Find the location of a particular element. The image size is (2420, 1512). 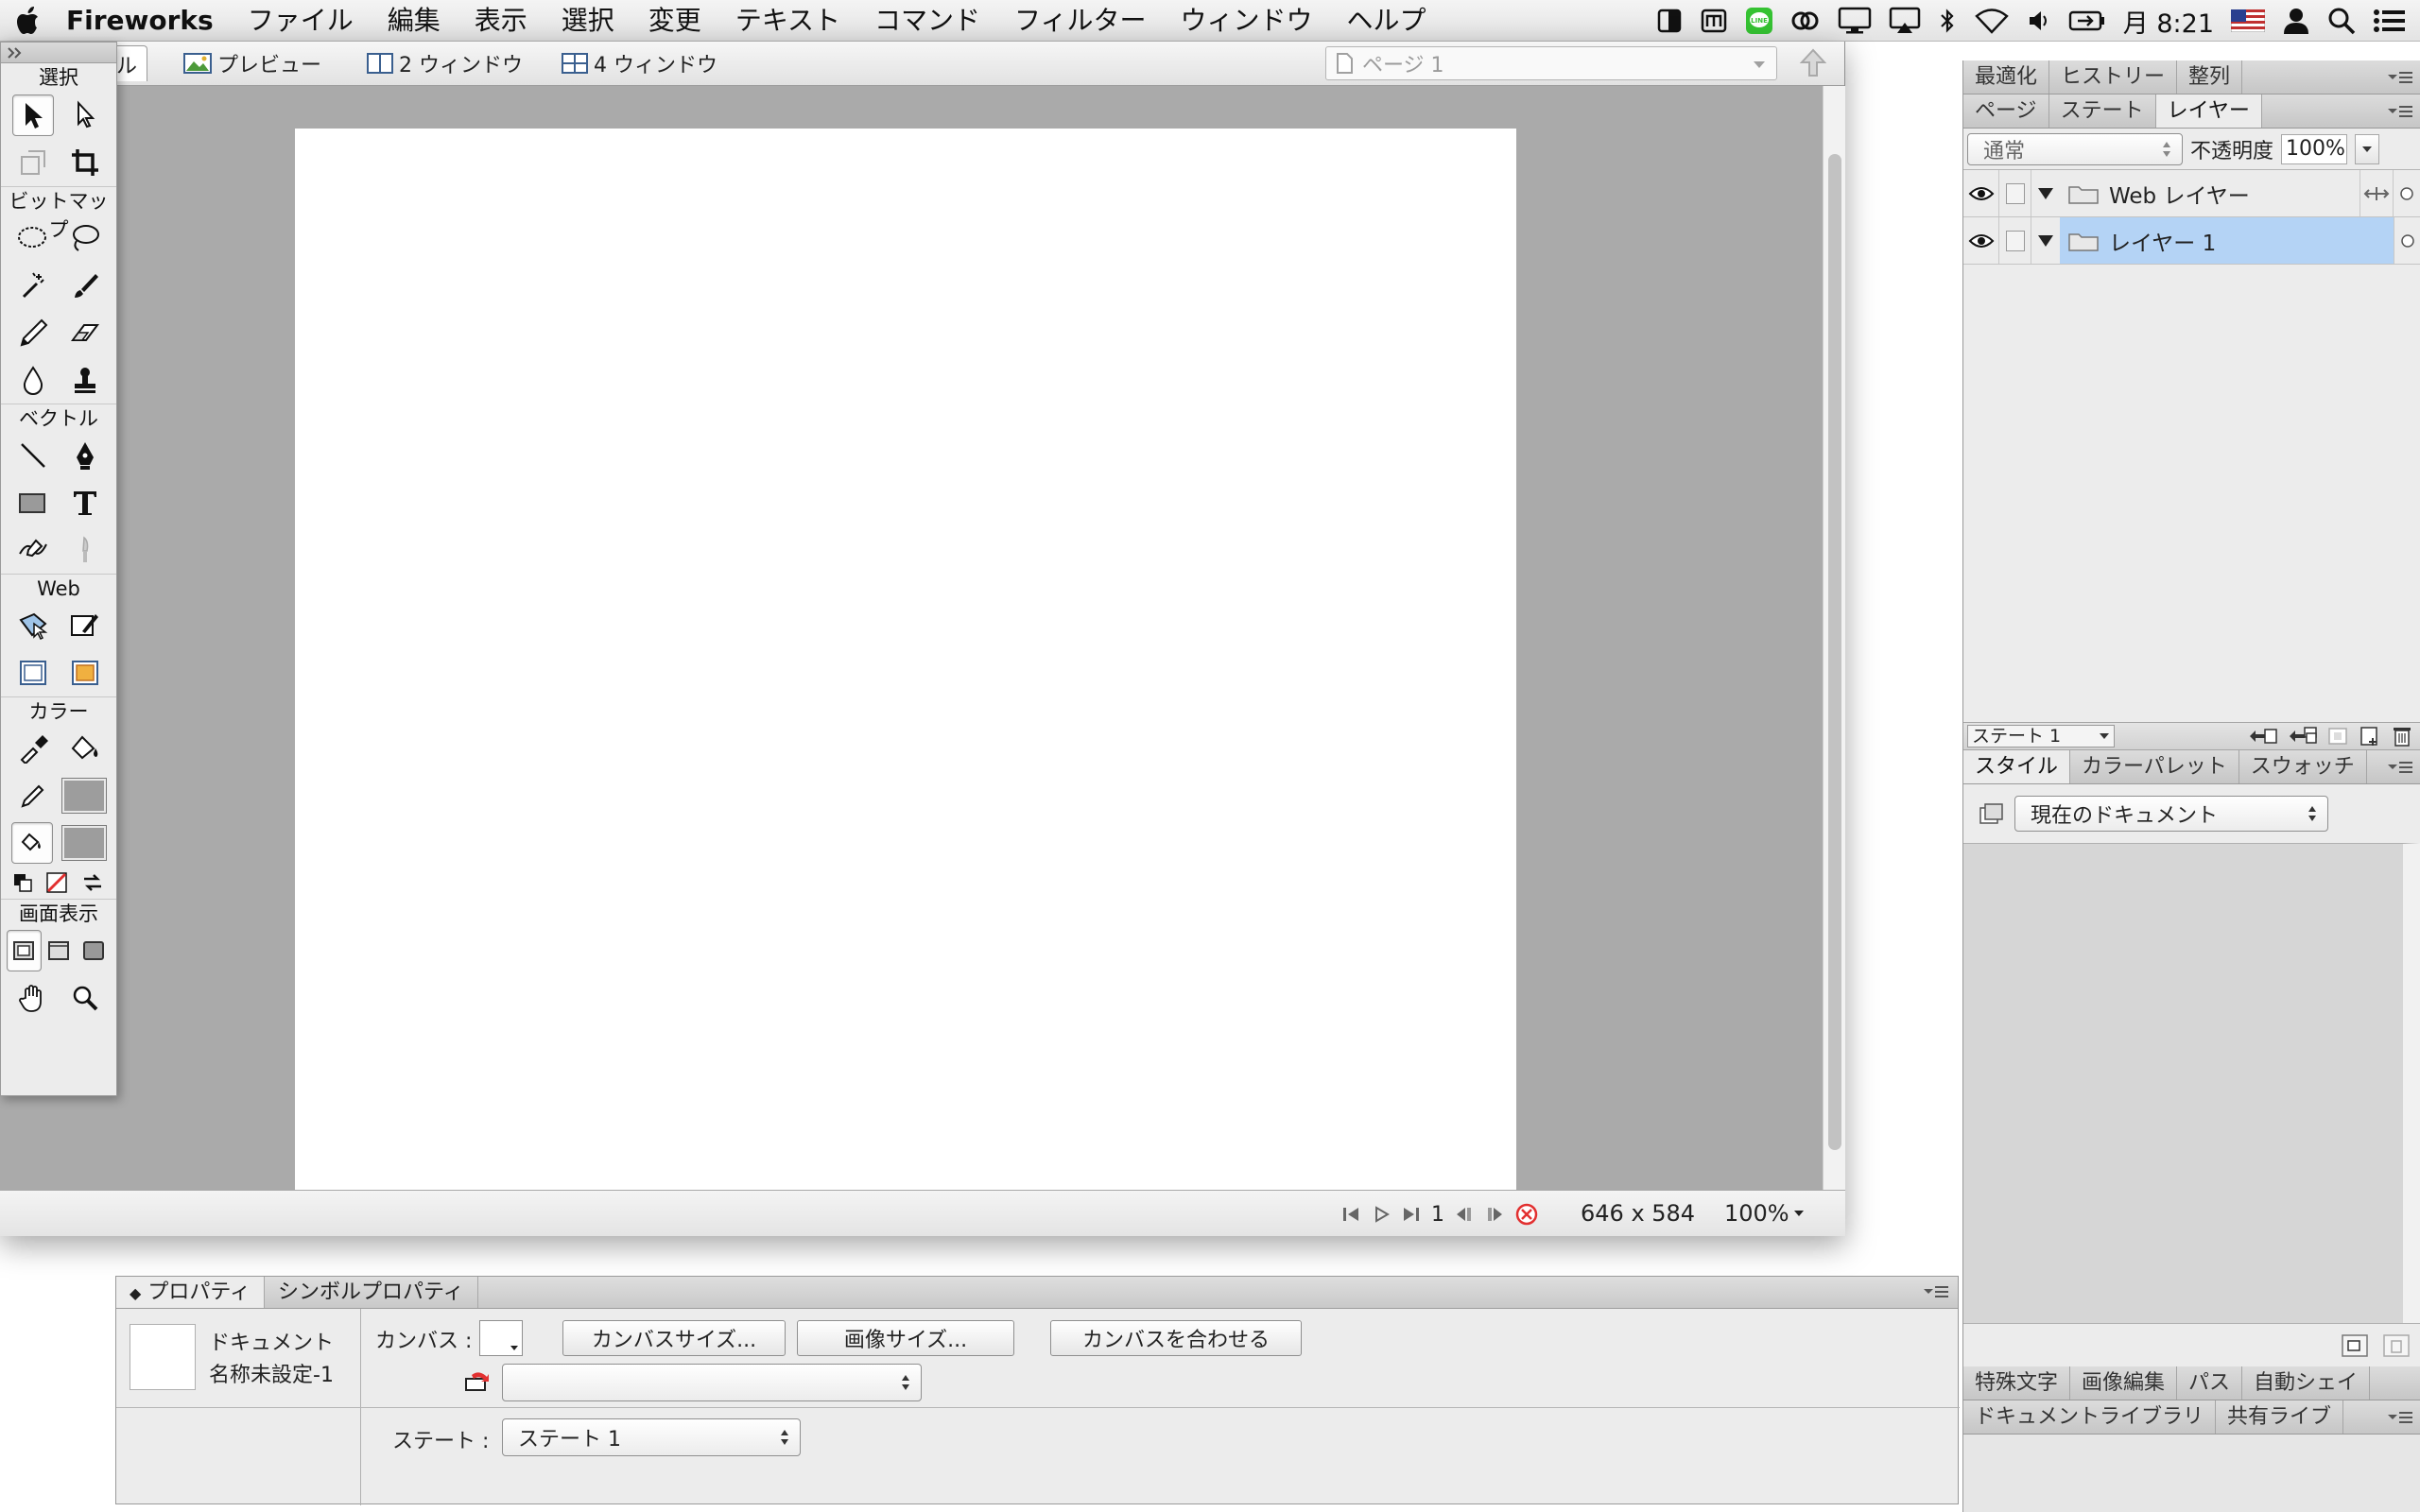

layer-visibility-toggle is located at coordinates (1981, 193).